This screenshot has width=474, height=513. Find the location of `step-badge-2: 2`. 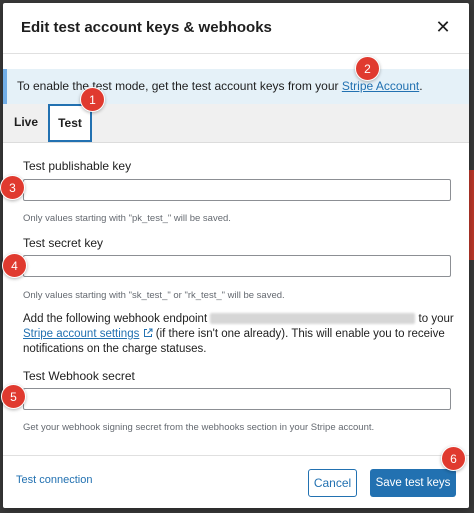

step-badge-2: 2 is located at coordinates (367, 68).